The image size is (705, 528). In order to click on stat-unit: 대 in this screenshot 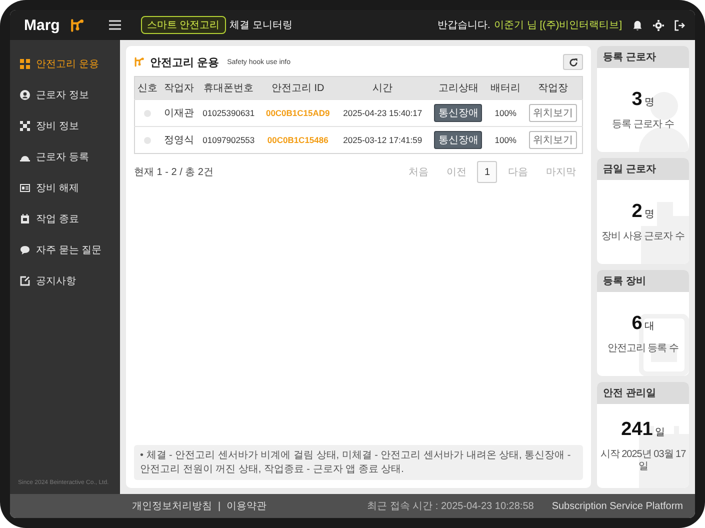, I will do `click(649, 326)`.